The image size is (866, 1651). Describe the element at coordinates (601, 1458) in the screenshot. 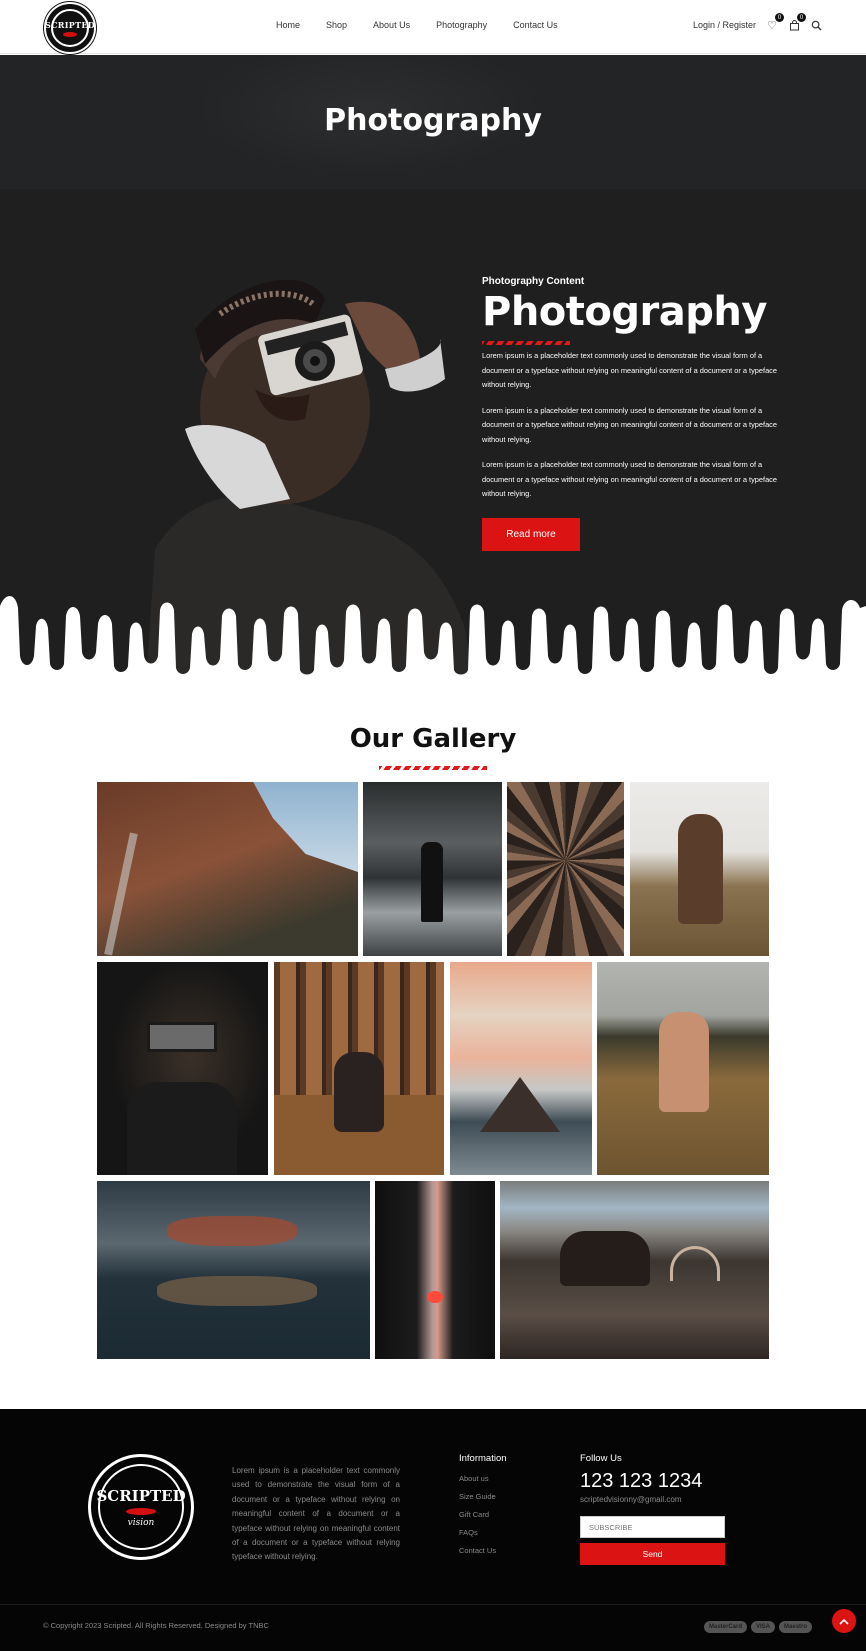

I see `footer-follow-heading: Follow Us` at that location.